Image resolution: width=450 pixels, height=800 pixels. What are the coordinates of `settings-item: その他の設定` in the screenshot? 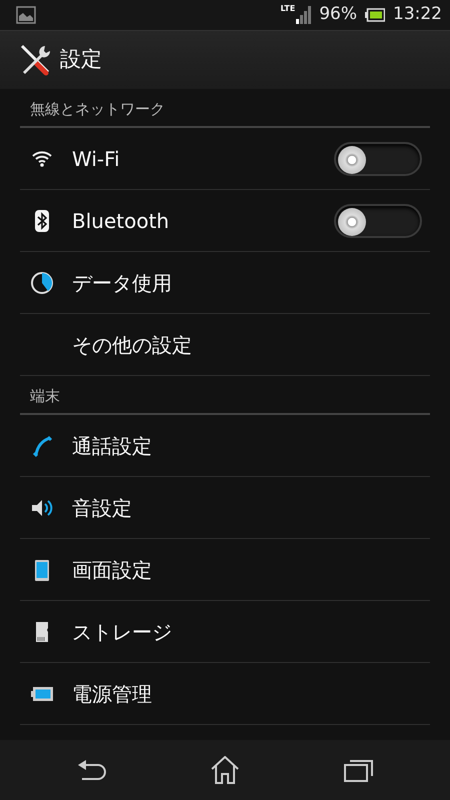 It's located at (225, 345).